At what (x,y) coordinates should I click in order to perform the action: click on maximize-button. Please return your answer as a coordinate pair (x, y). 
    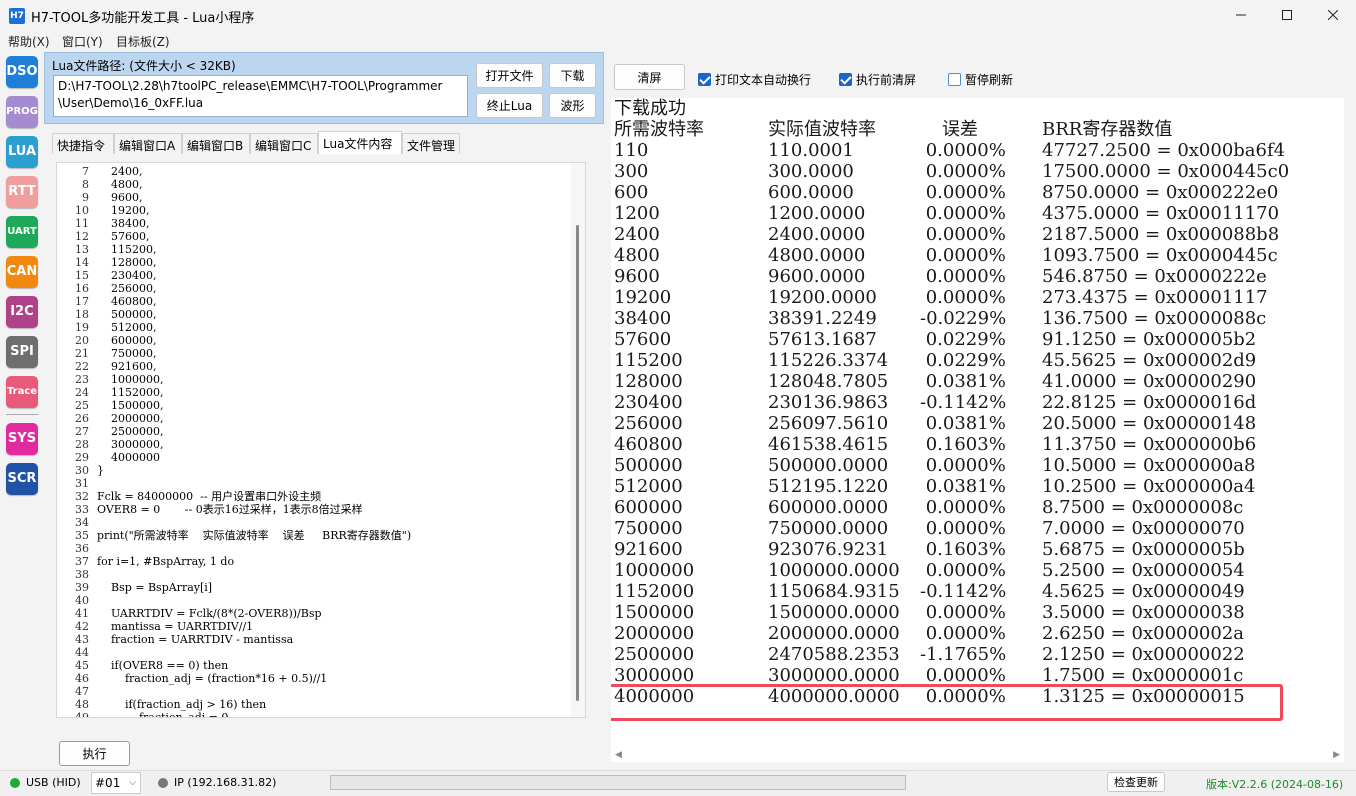
    Looking at the image, I should click on (1287, 15).